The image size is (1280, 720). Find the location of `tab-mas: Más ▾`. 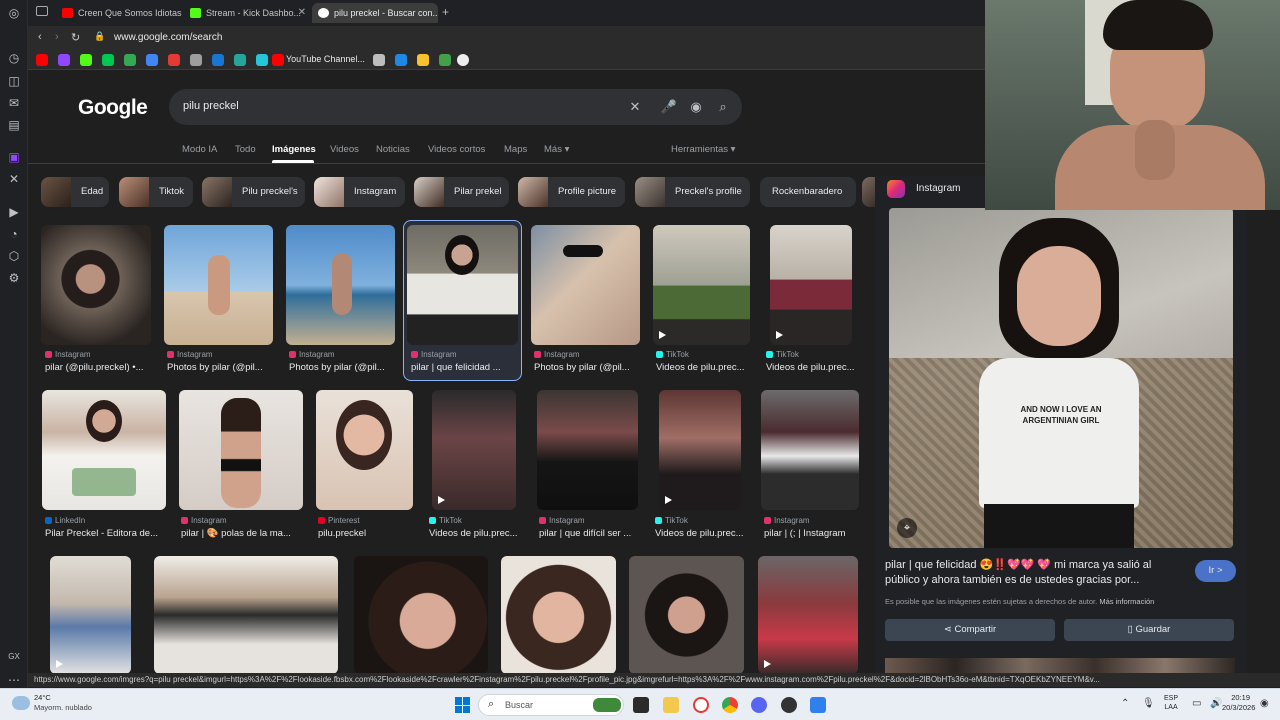

tab-mas: Más ▾ is located at coordinates (556, 149).